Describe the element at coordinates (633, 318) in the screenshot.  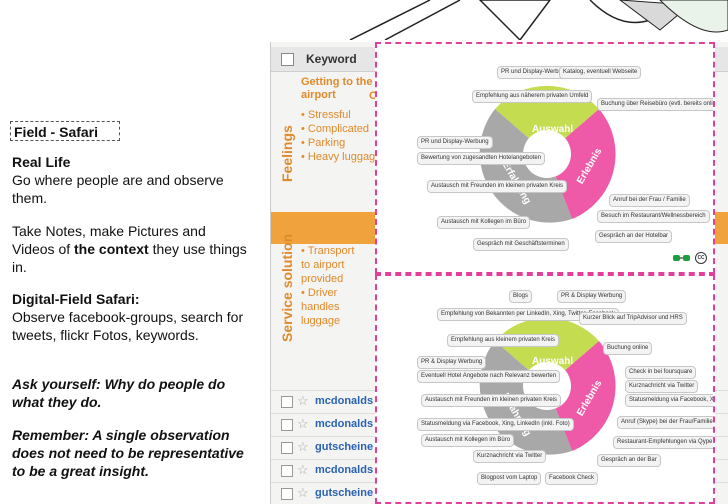
I see `journey-note: Kurzer Blick auf TripAdvisor und HRS` at that location.